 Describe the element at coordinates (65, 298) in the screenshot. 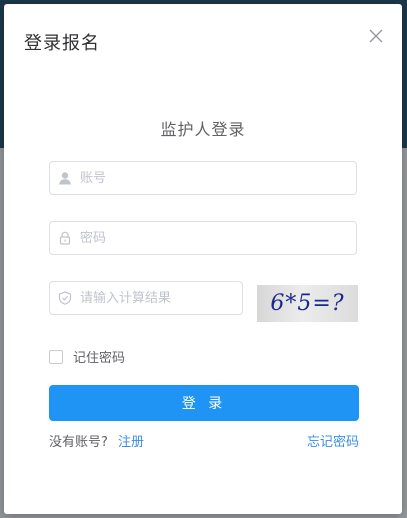

I see `shield-icon` at that location.